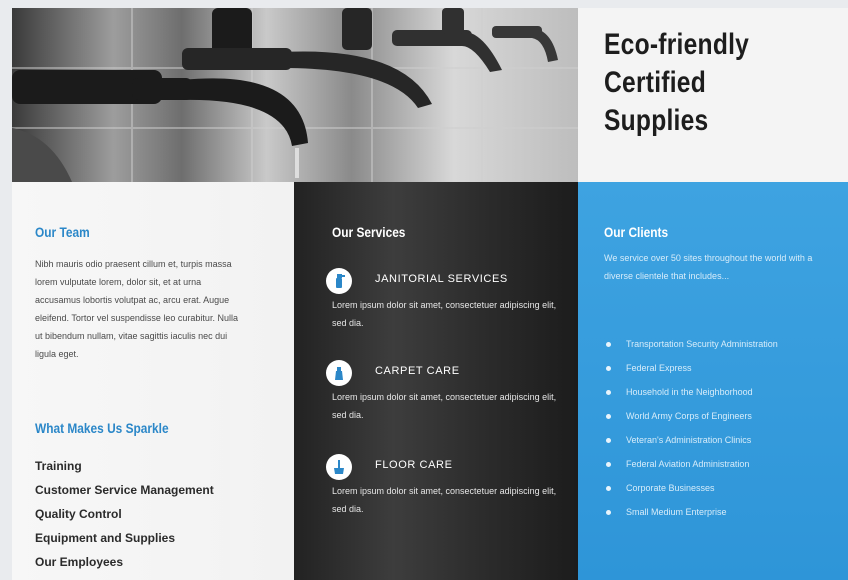 Image resolution: width=848 pixels, height=580 pixels. I want to click on list-item: Customer Service Management, so click(124, 490).